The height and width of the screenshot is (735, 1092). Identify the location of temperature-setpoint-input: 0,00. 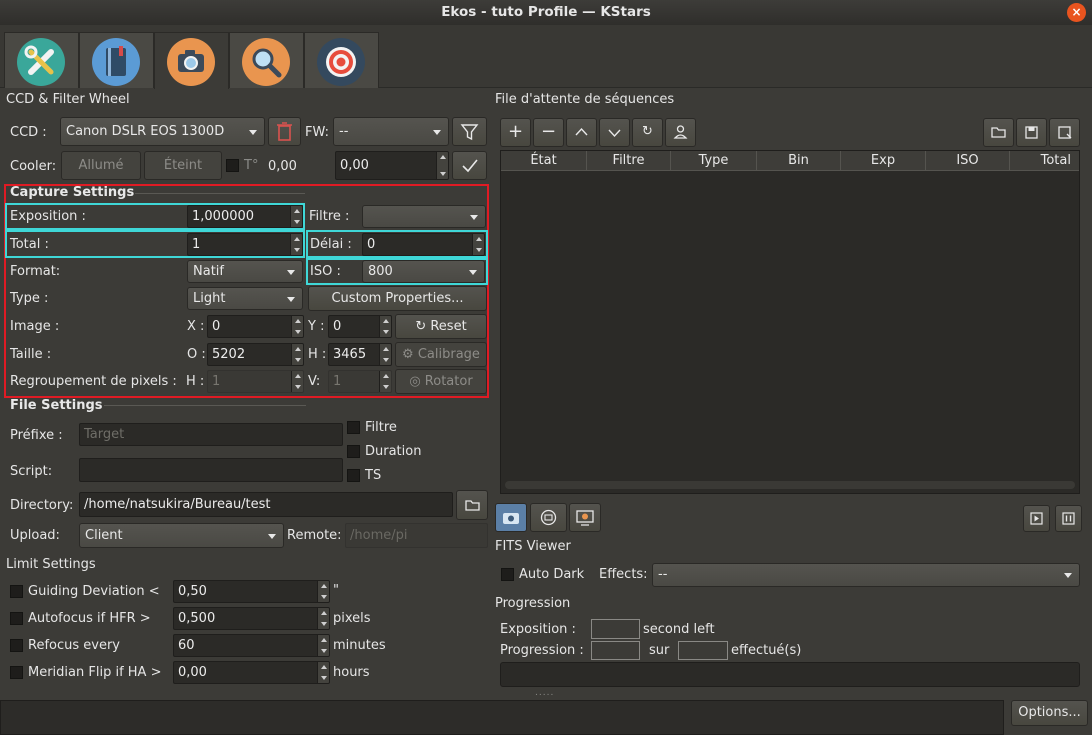
(392, 165).